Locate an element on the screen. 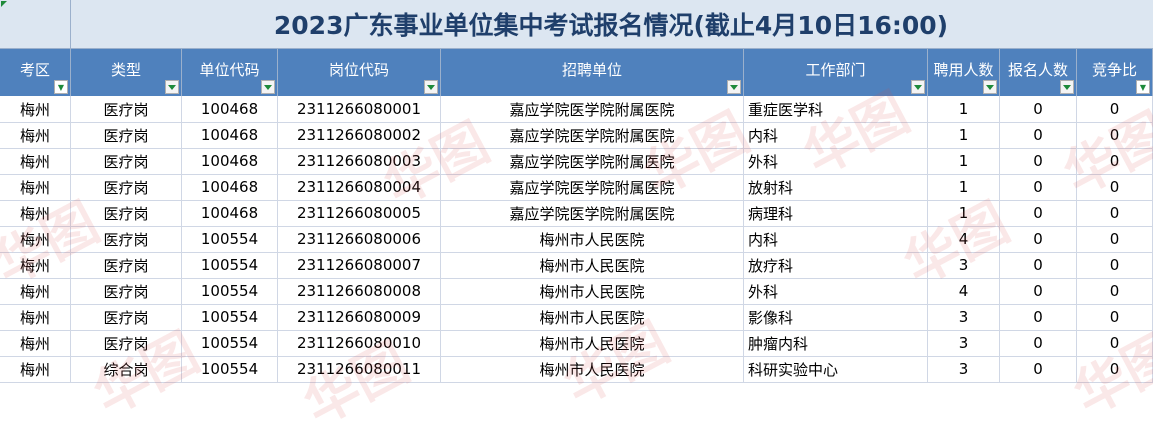 The width and height of the screenshot is (1153, 440). table-cell: 科研实验中心 is located at coordinates (836, 369).